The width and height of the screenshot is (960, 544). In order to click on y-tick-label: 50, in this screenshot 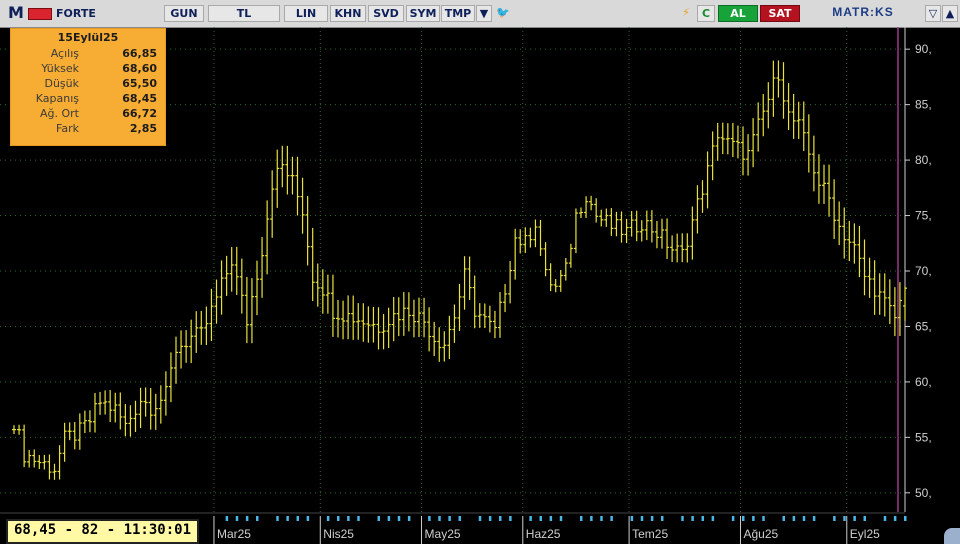, I will do `click(923, 493)`.